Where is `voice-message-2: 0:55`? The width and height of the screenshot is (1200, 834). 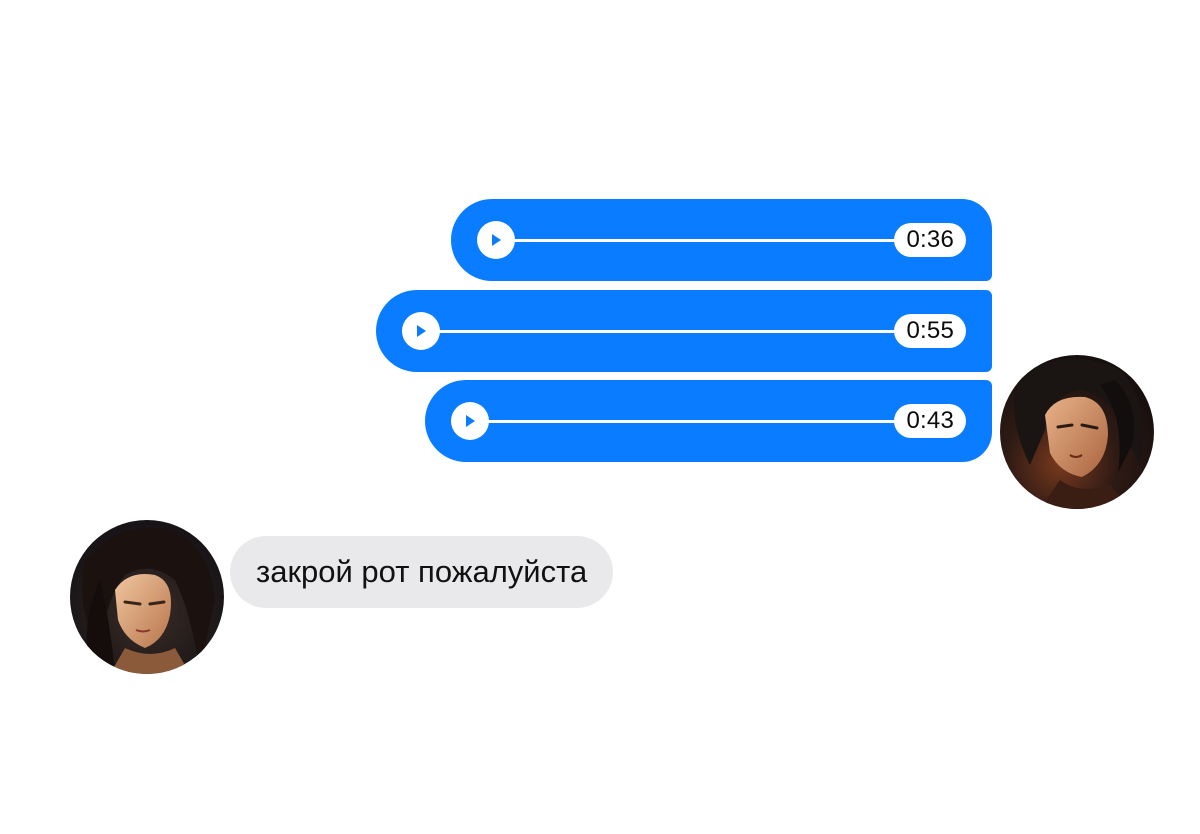
voice-message-2: 0:55 is located at coordinates (684, 331).